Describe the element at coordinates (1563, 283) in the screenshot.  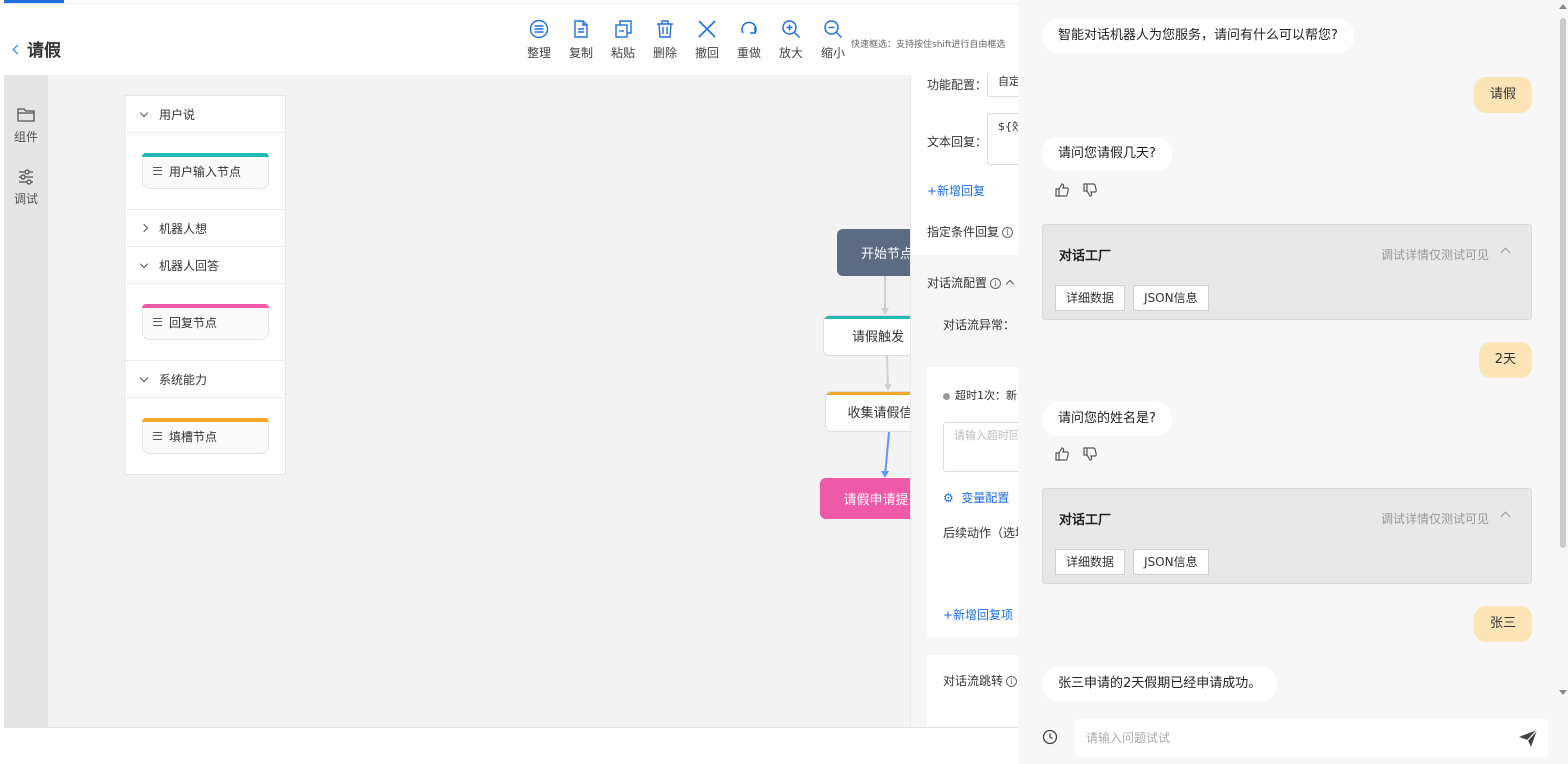
I see `scroll-thumb` at that location.